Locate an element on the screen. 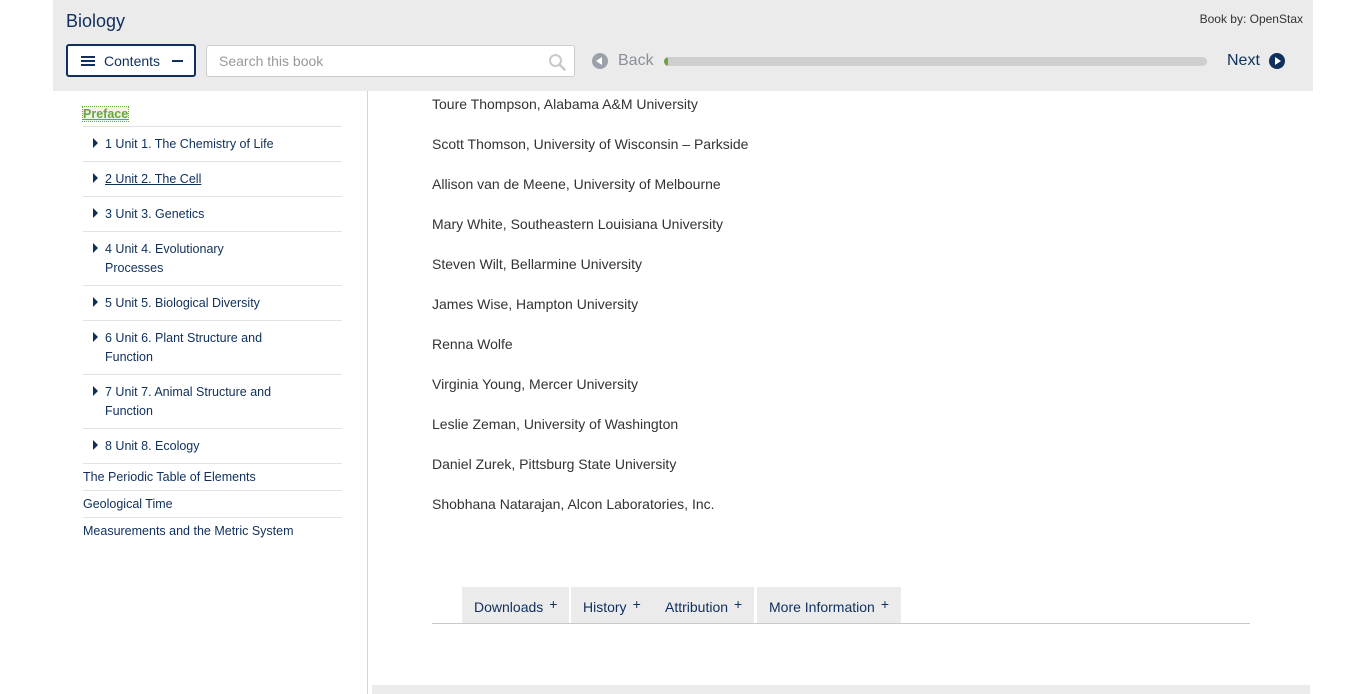 Image resolution: width=1366 pixels, height=694 pixels. toc-item-label: Geological Time is located at coordinates (128, 504).